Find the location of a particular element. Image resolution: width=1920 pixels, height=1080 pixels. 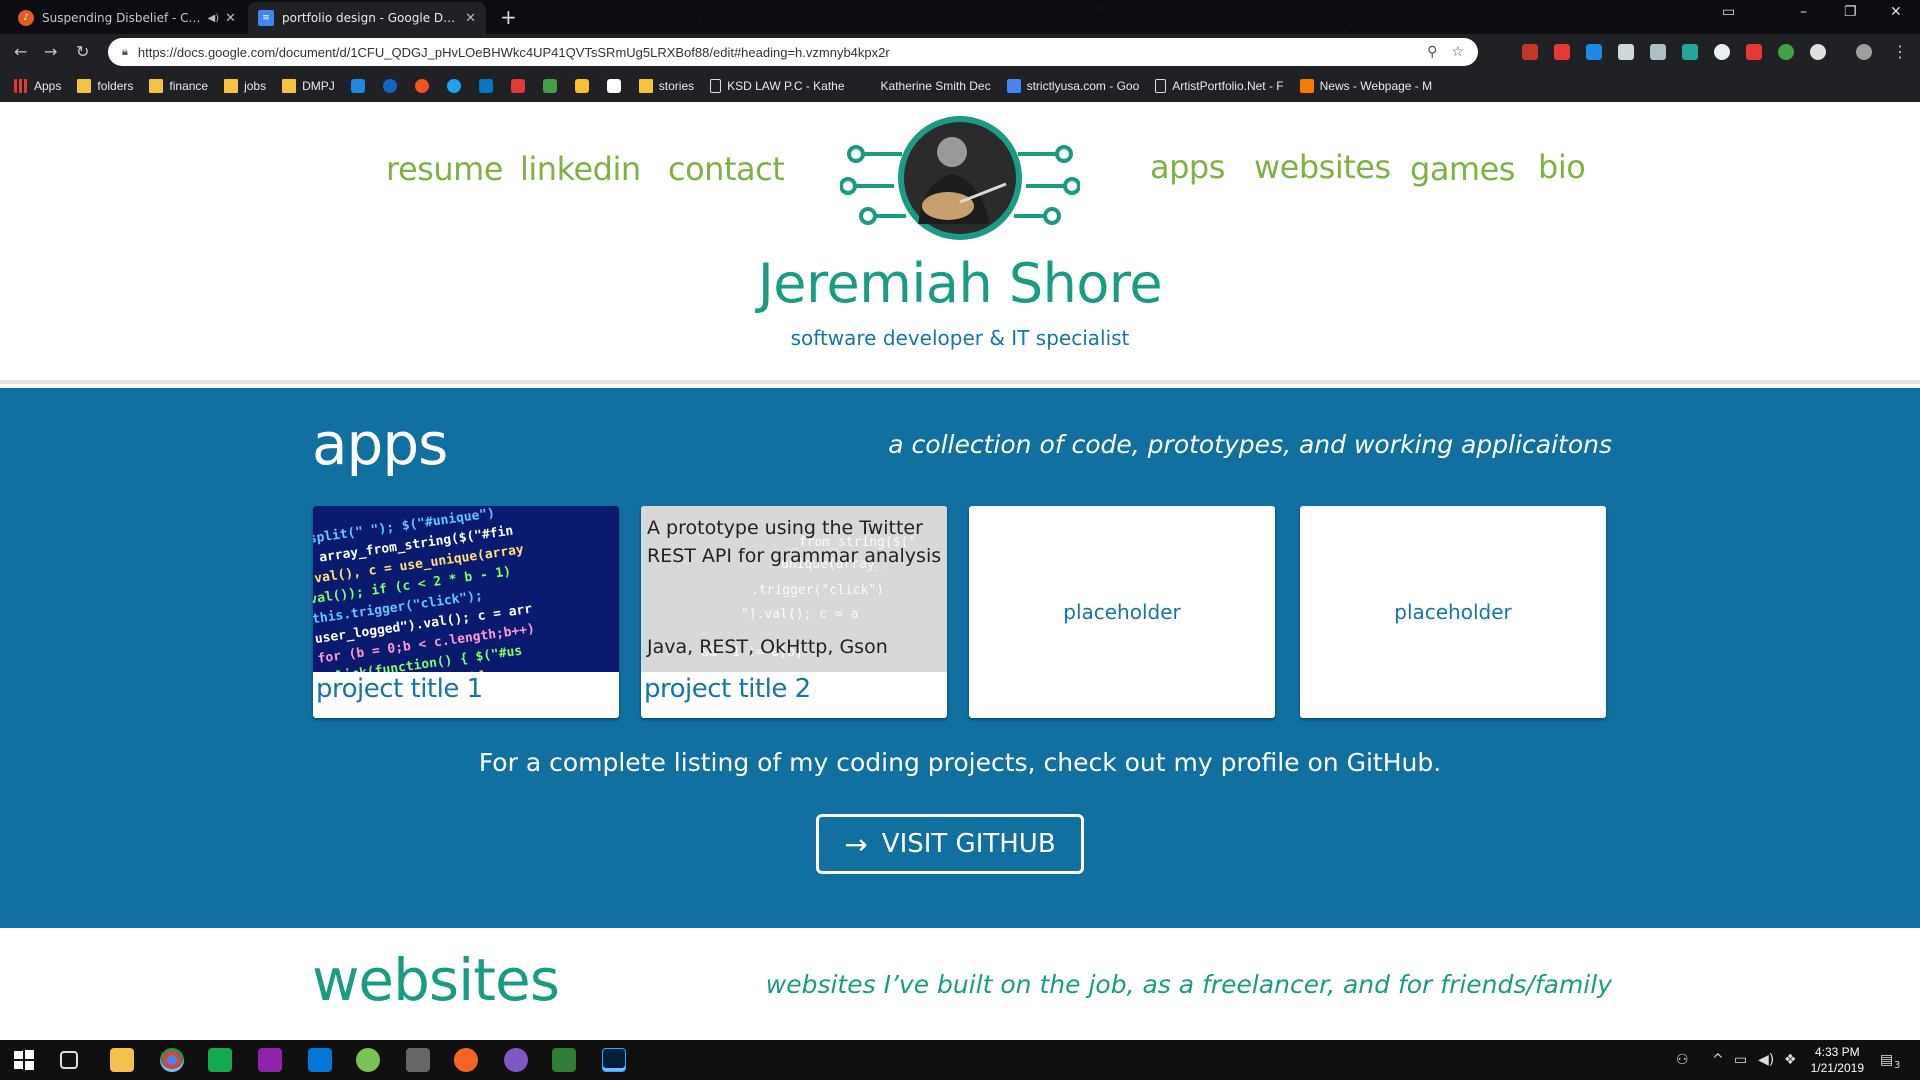

bookmark-label: Apps is located at coordinates (48, 86).